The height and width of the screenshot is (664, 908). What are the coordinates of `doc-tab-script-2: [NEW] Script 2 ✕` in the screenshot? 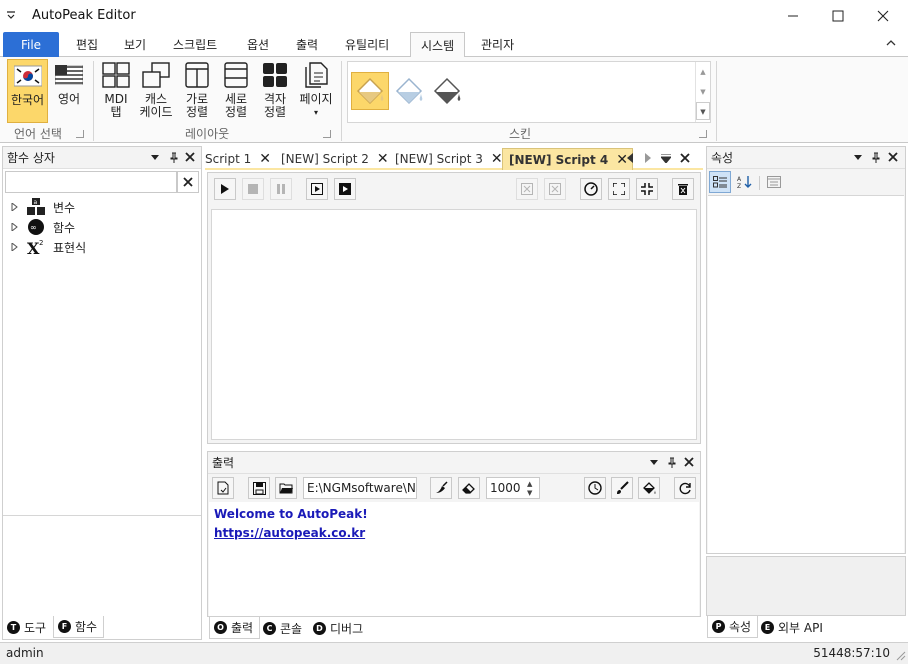 It's located at (334, 159).